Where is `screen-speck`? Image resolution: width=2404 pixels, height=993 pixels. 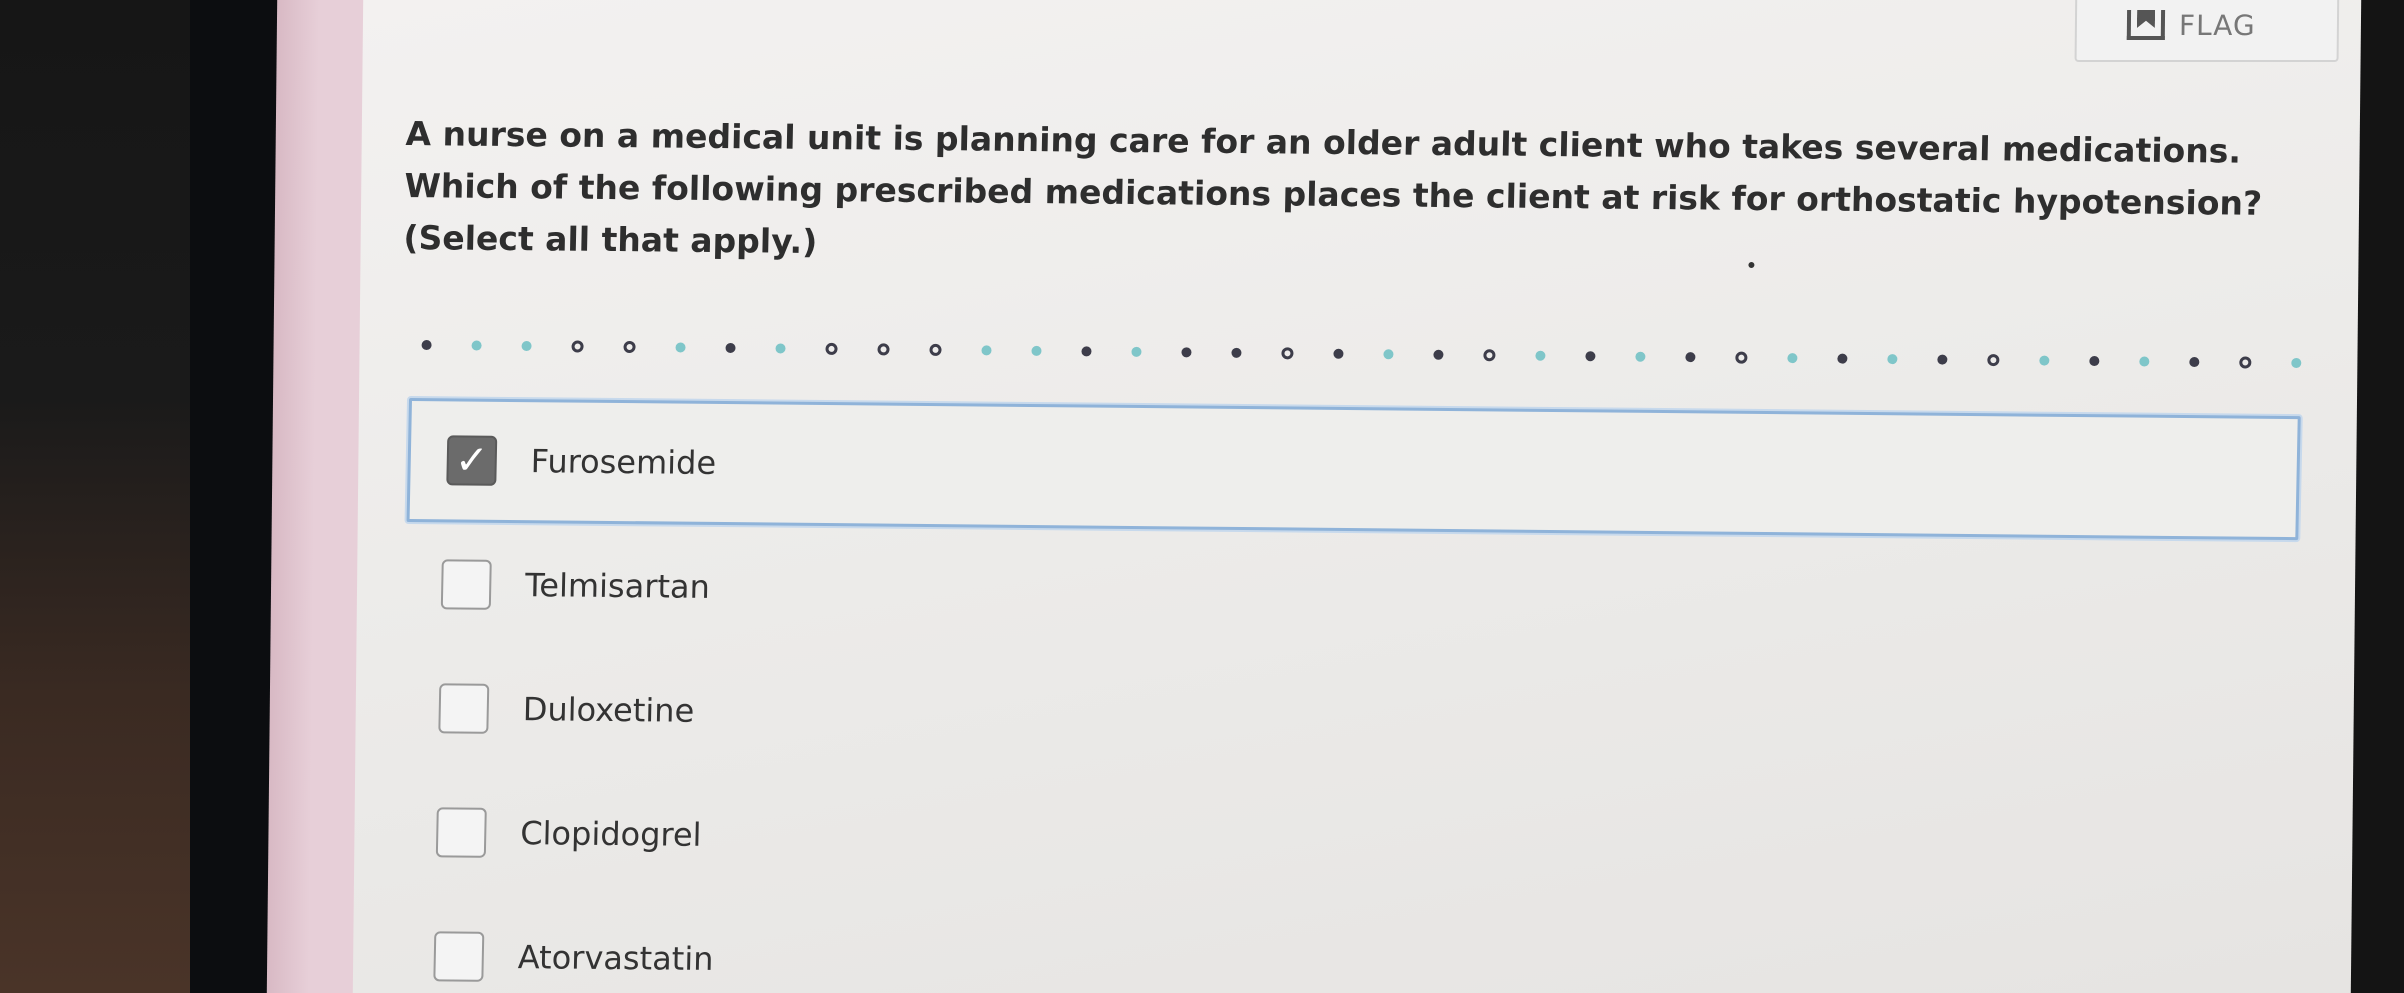
screen-speck is located at coordinates (1751, 265).